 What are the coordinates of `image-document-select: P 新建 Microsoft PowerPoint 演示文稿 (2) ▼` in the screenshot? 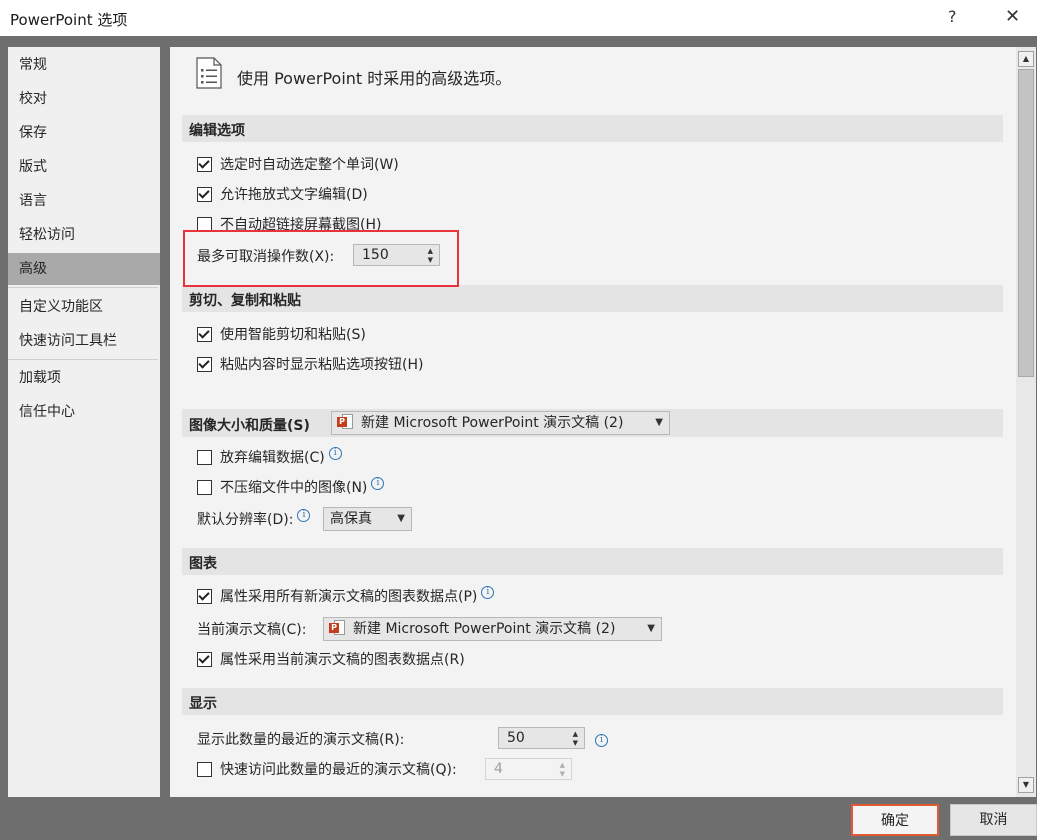 It's located at (500, 423).